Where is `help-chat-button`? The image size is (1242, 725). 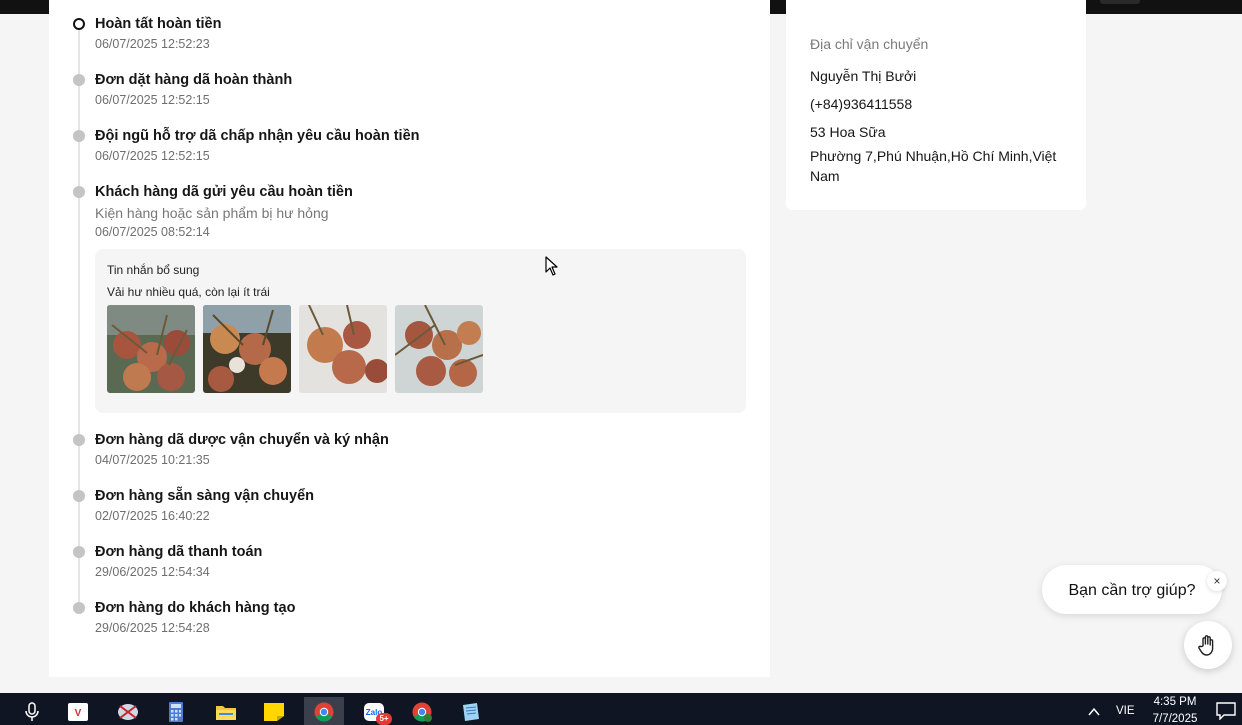 help-chat-button is located at coordinates (1208, 645).